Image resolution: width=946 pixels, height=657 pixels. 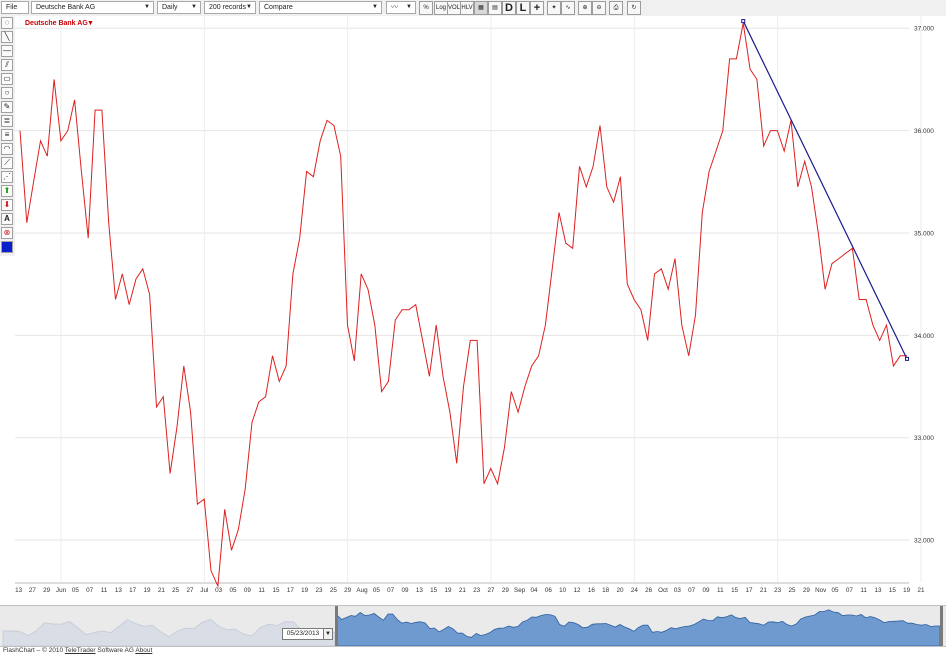 What do you see at coordinates (7, 51) in the screenshot?
I see `horizontal-line-tool-icon: —` at bounding box center [7, 51].